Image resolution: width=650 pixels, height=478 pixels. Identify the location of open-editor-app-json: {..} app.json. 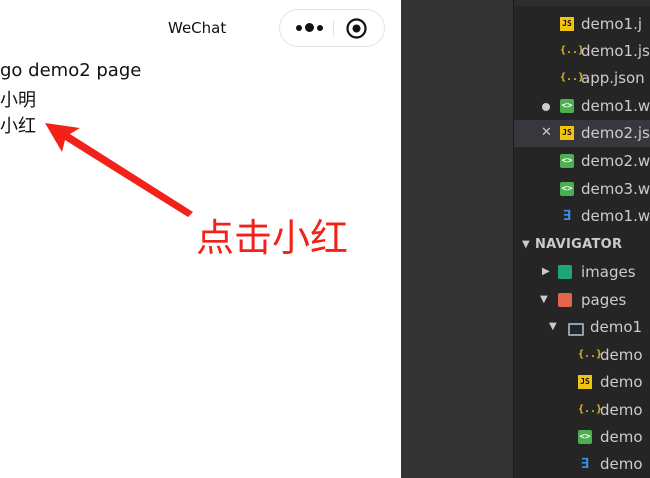
(582, 78).